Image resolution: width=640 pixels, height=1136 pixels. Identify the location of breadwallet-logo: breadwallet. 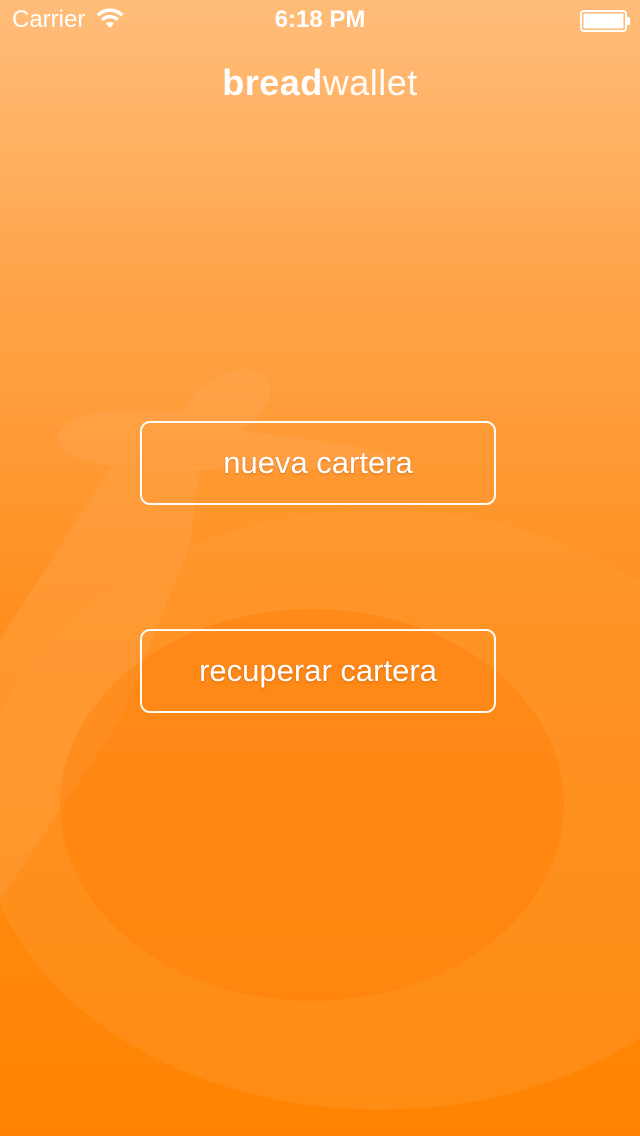
(320, 83).